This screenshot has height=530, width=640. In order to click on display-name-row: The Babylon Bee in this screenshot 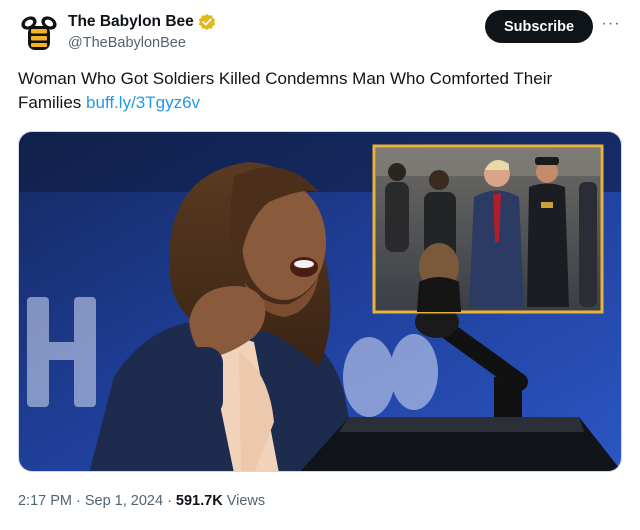, I will do `click(142, 22)`.